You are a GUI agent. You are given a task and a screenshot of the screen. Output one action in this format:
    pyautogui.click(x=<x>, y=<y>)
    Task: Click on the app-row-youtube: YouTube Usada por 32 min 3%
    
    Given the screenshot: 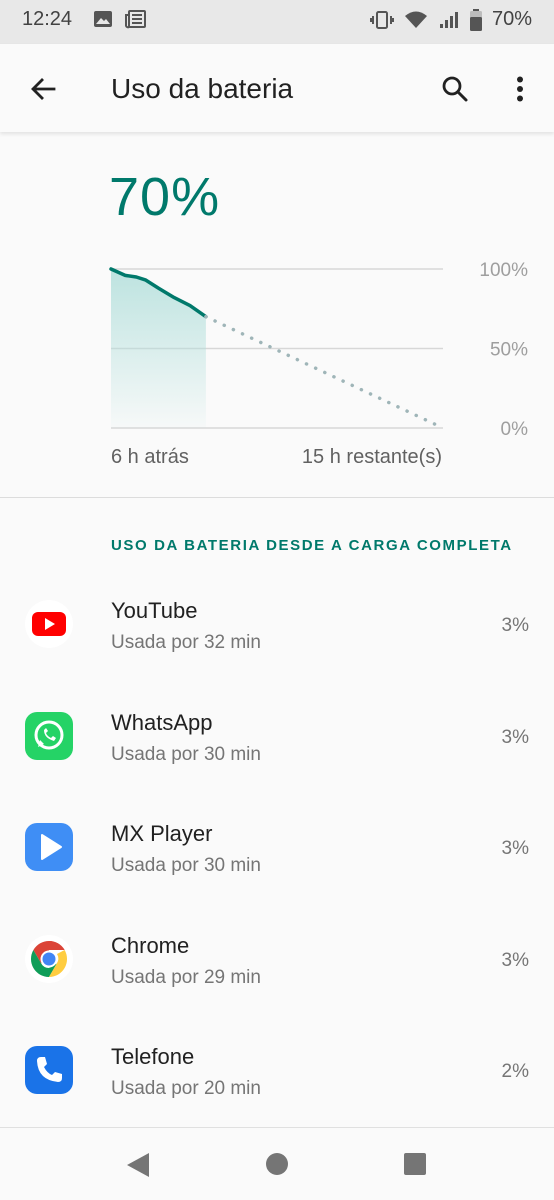 What is the action you would take?
    pyautogui.click(x=277, y=624)
    